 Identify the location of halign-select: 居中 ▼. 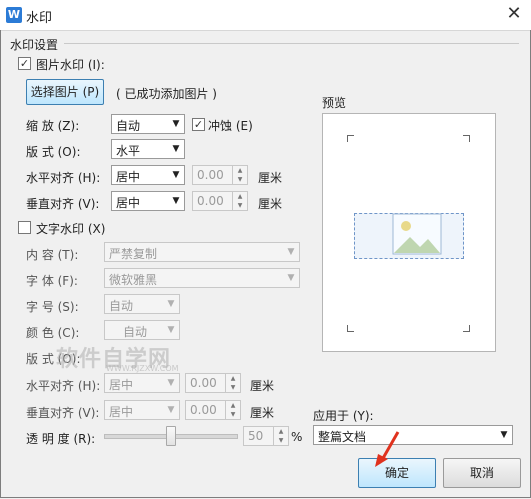
(148, 175).